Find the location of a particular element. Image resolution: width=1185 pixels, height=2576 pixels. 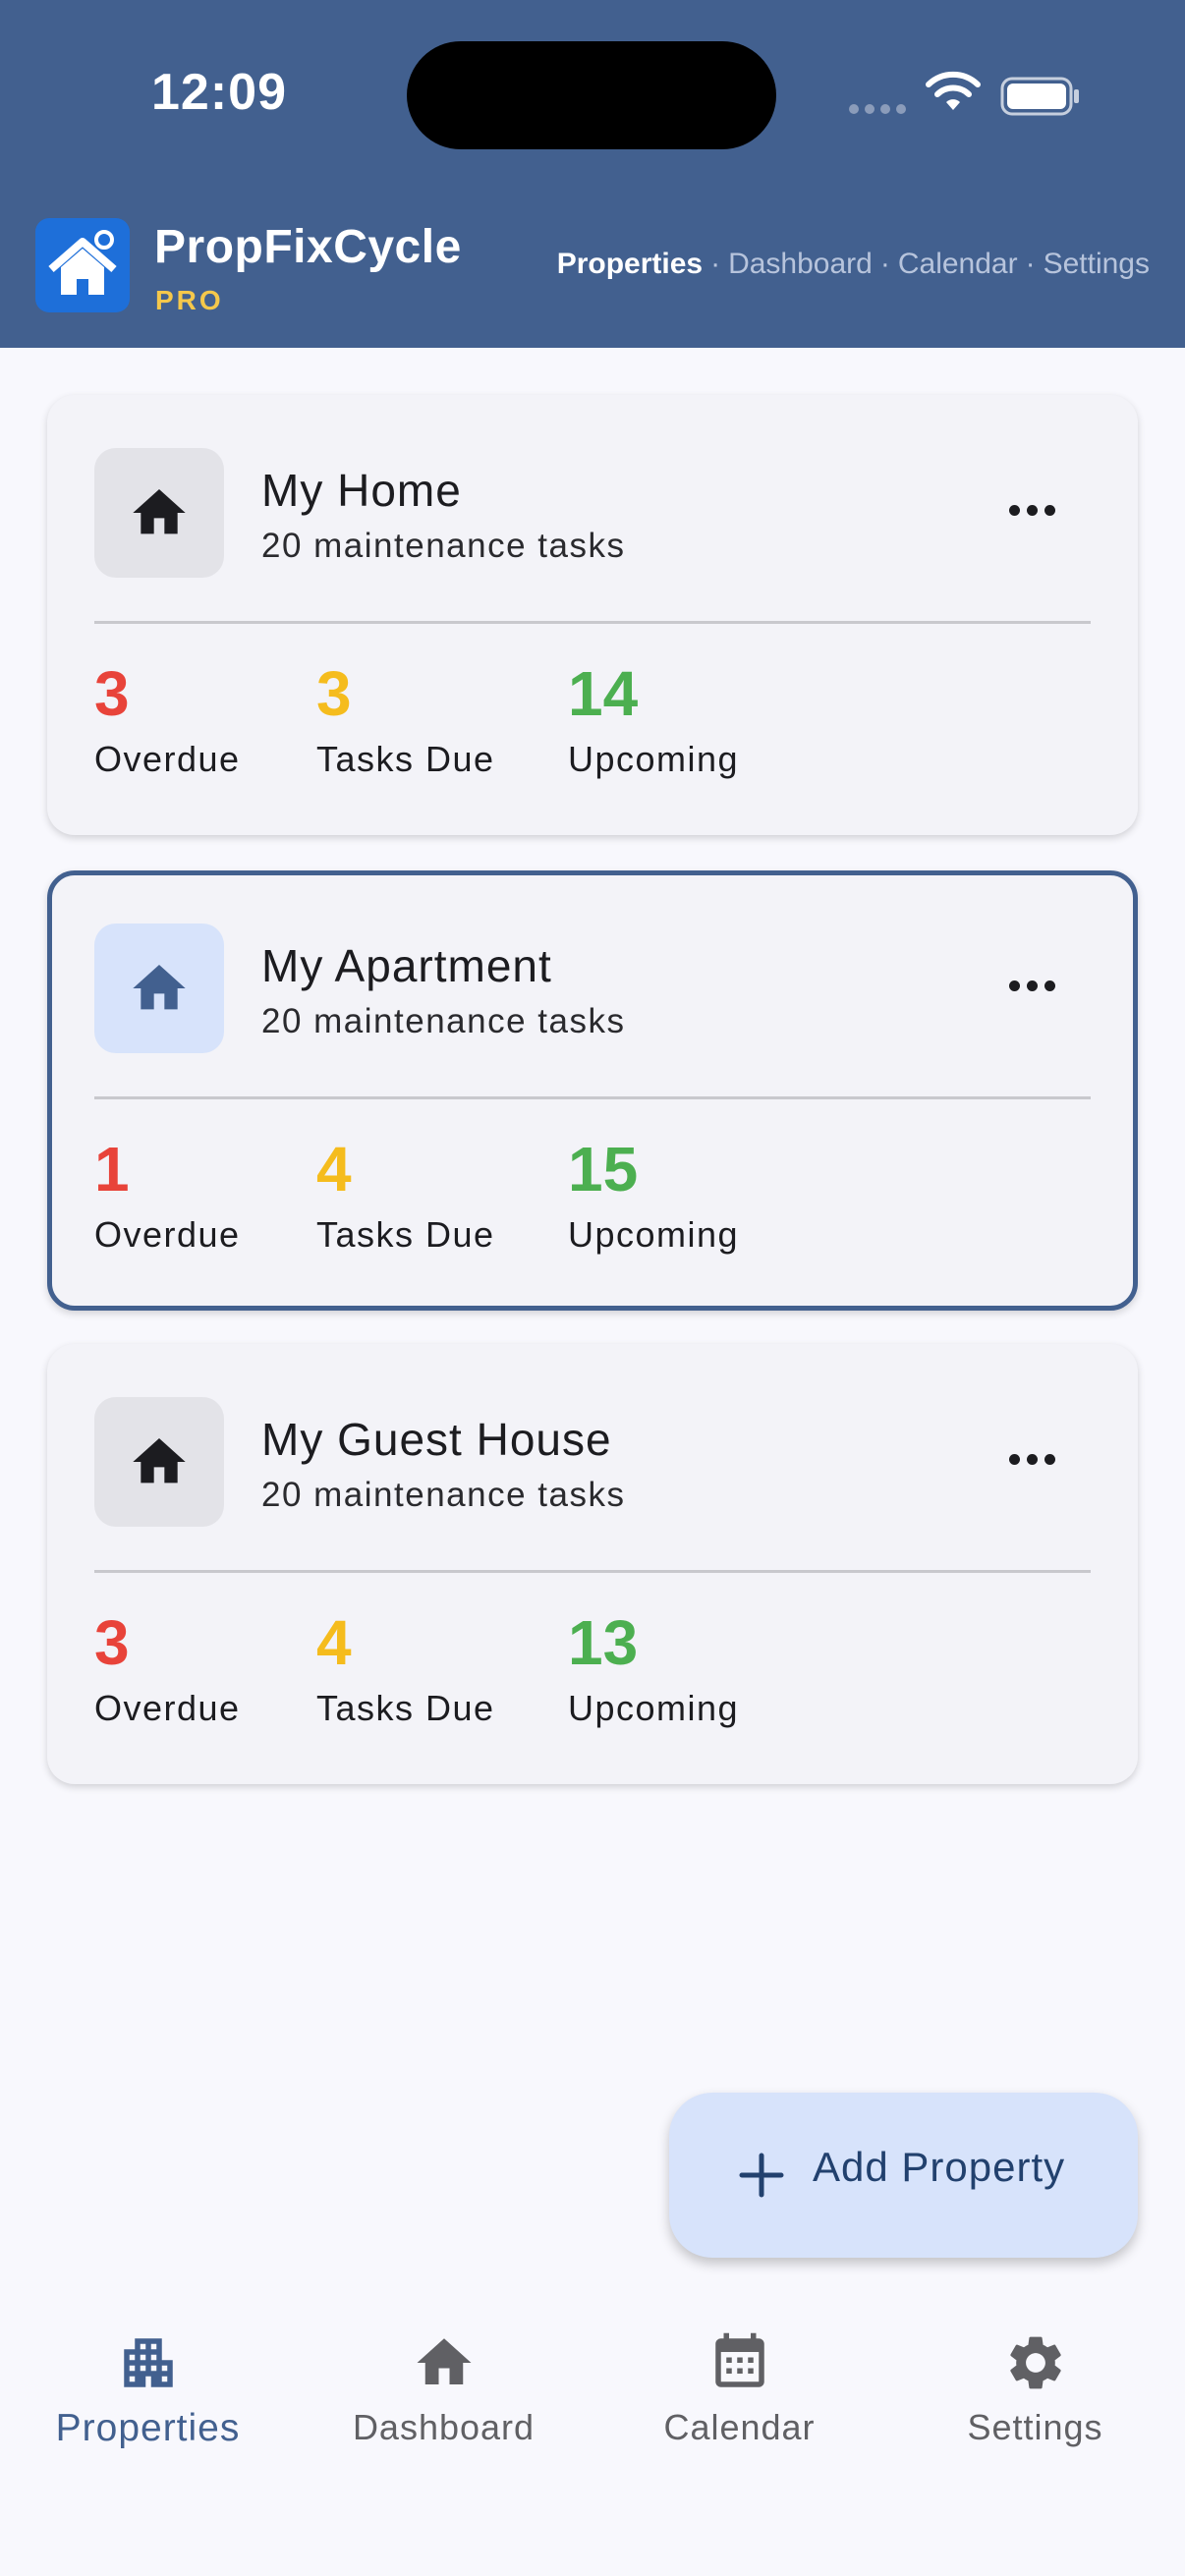

calendar-icon is located at coordinates (739, 2359).